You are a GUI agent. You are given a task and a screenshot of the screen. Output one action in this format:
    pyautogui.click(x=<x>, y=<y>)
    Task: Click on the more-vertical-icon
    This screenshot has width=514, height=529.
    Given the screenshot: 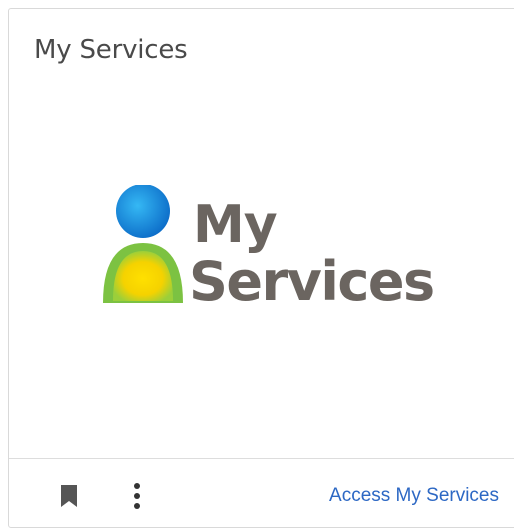 What is the action you would take?
    pyautogui.click(x=137, y=496)
    